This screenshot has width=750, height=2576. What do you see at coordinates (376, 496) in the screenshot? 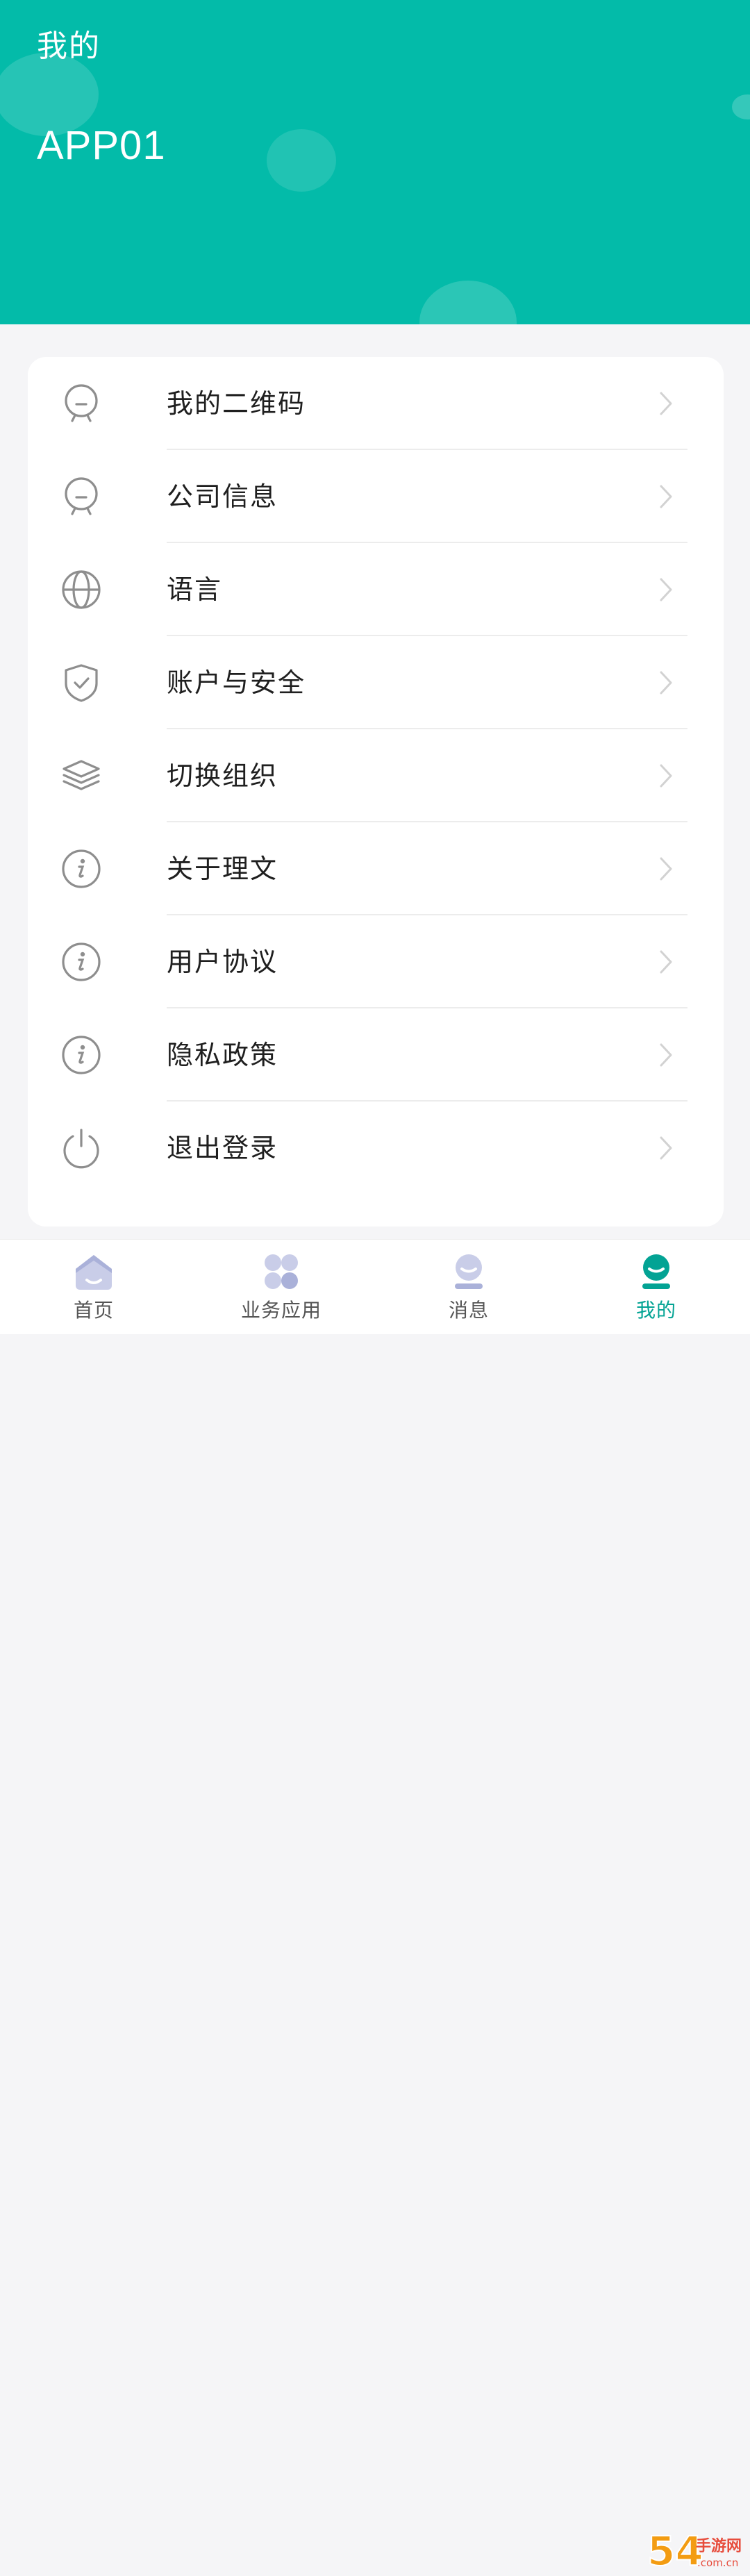
I see `menu-item-company-info: 公司信息` at bounding box center [376, 496].